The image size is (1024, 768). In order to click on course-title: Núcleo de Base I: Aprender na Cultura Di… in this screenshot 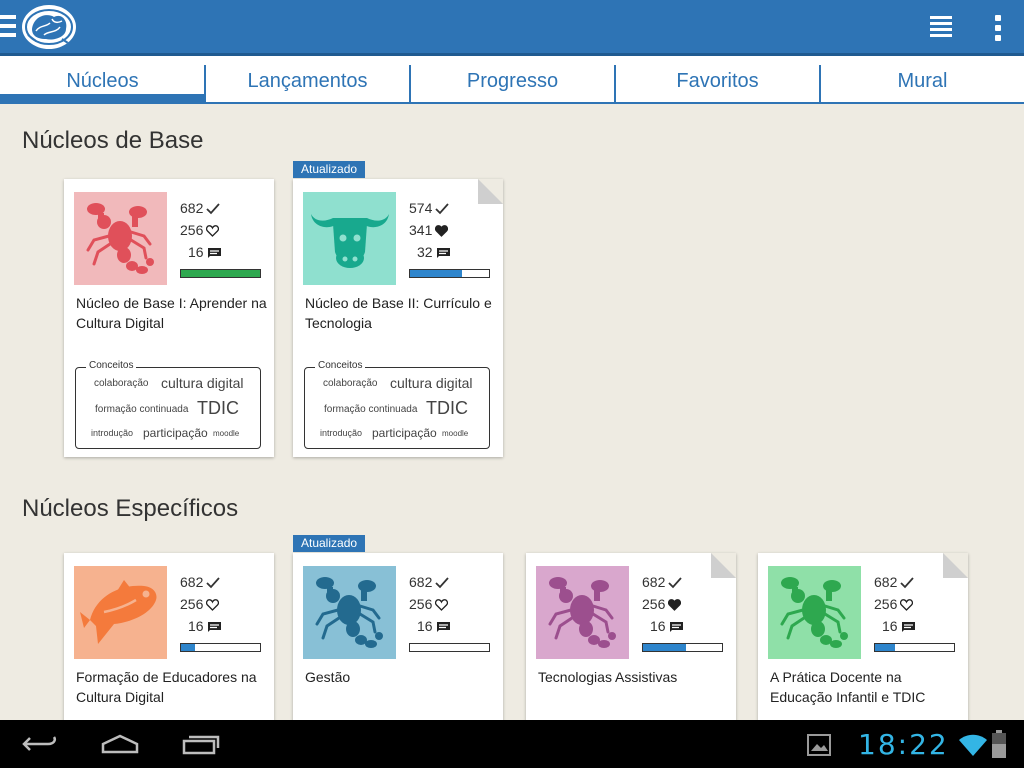, I will do `click(171, 313)`.